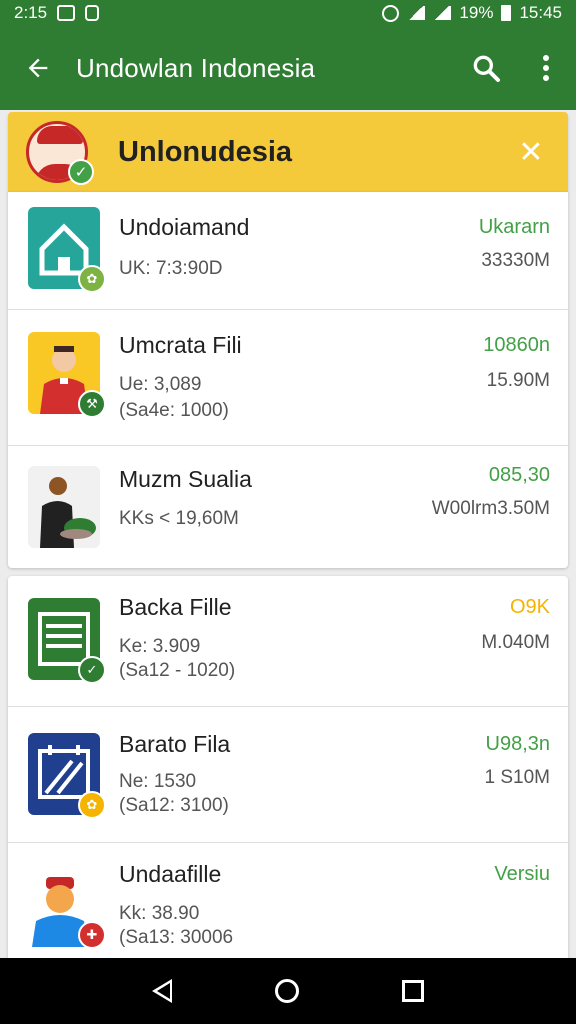  What do you see at coordinates (160, 384) in the screenshot?
I see `item-meta: Ue: 3,089` at bounding box center [160, 384].